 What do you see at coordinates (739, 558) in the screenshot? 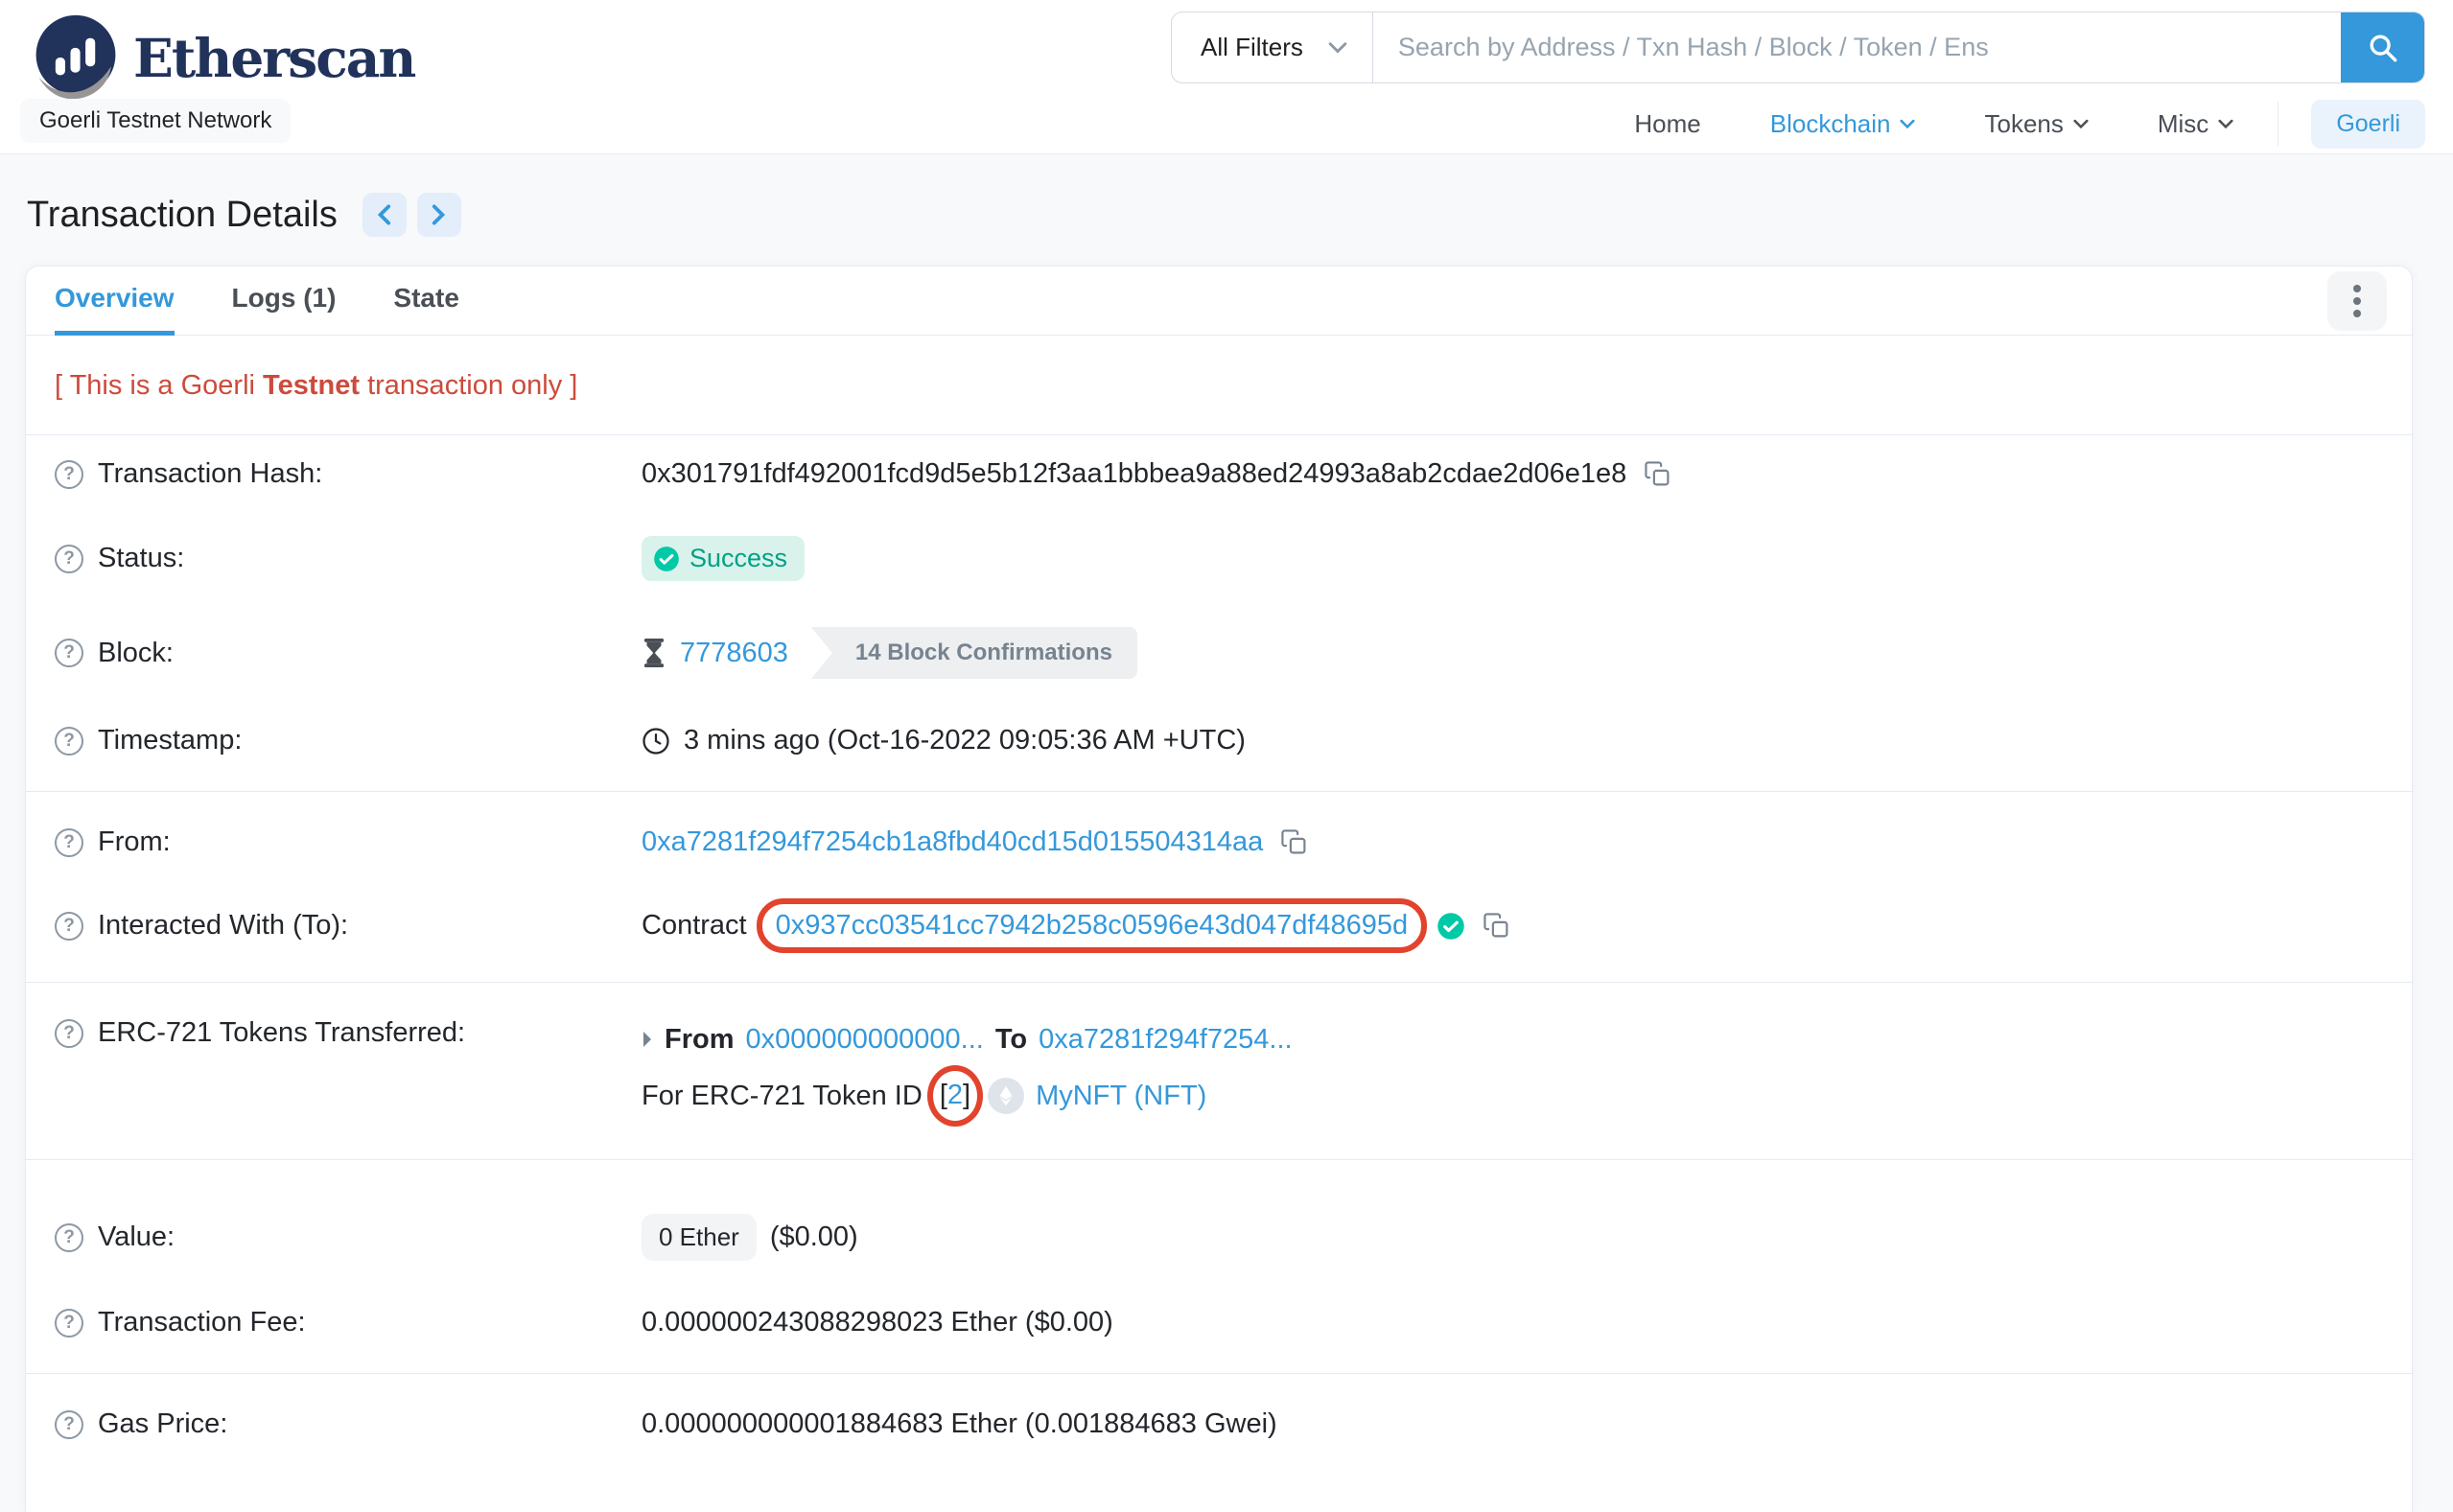
I see `status-text: Success` at bounding box center [739, 558].